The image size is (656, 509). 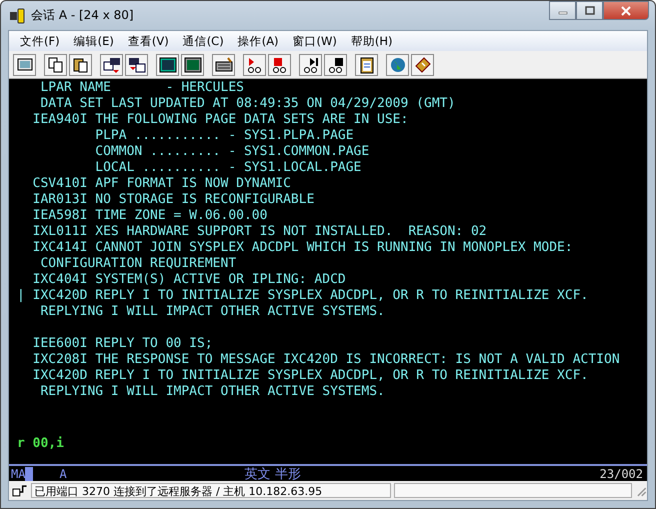 I want to click on terminal-line: IXC420D REPLY I TO INITIALIZE SYSPLEX ADCDPL, OR R TO REINITIALIZE XCF., so click(x=310, y=376).